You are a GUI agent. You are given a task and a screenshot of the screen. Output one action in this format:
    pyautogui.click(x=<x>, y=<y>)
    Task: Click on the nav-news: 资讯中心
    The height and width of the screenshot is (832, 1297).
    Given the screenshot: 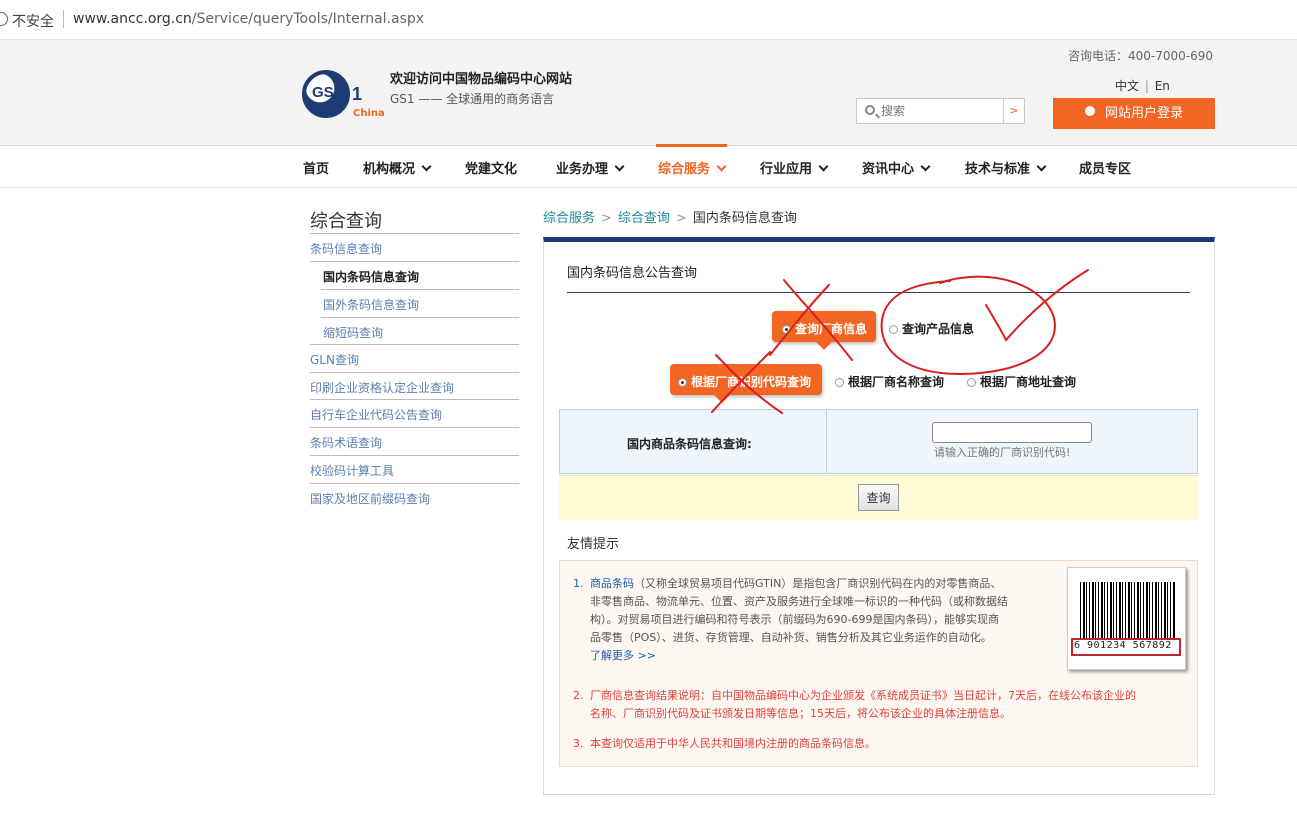 What is the action you would take?
    pyautogui.click(x=896, y=167)
    